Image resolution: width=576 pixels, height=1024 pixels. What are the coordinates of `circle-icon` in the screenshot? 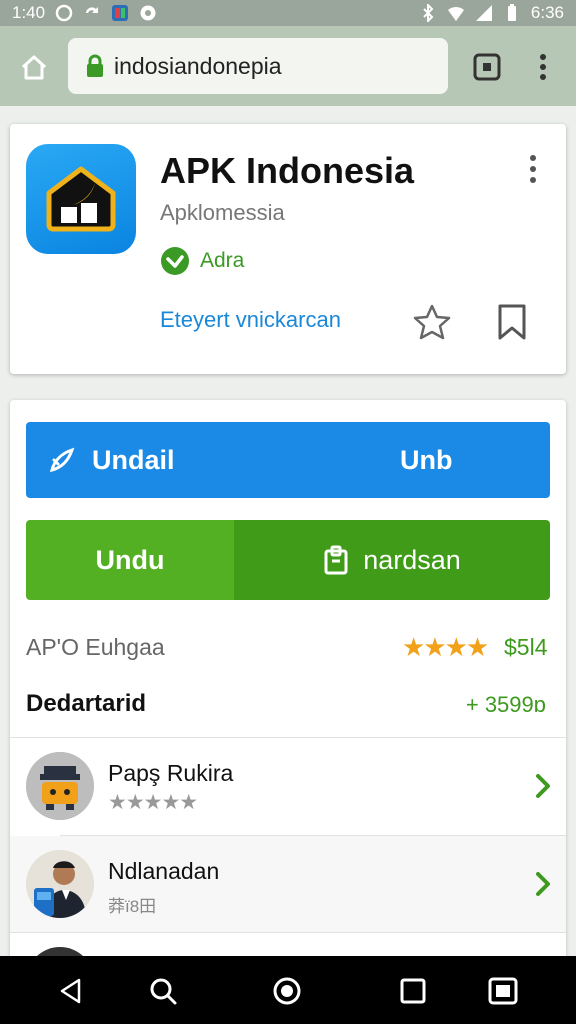 It's located at (64, 13).